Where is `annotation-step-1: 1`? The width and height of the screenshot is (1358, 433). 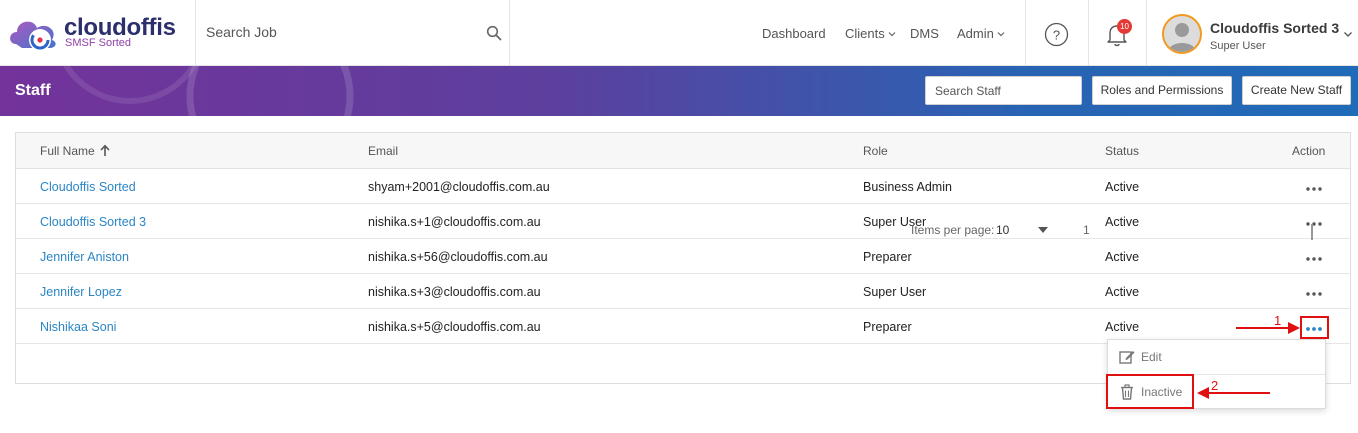
annotation-step-1: 1 is located at coordinates (1278, 320).